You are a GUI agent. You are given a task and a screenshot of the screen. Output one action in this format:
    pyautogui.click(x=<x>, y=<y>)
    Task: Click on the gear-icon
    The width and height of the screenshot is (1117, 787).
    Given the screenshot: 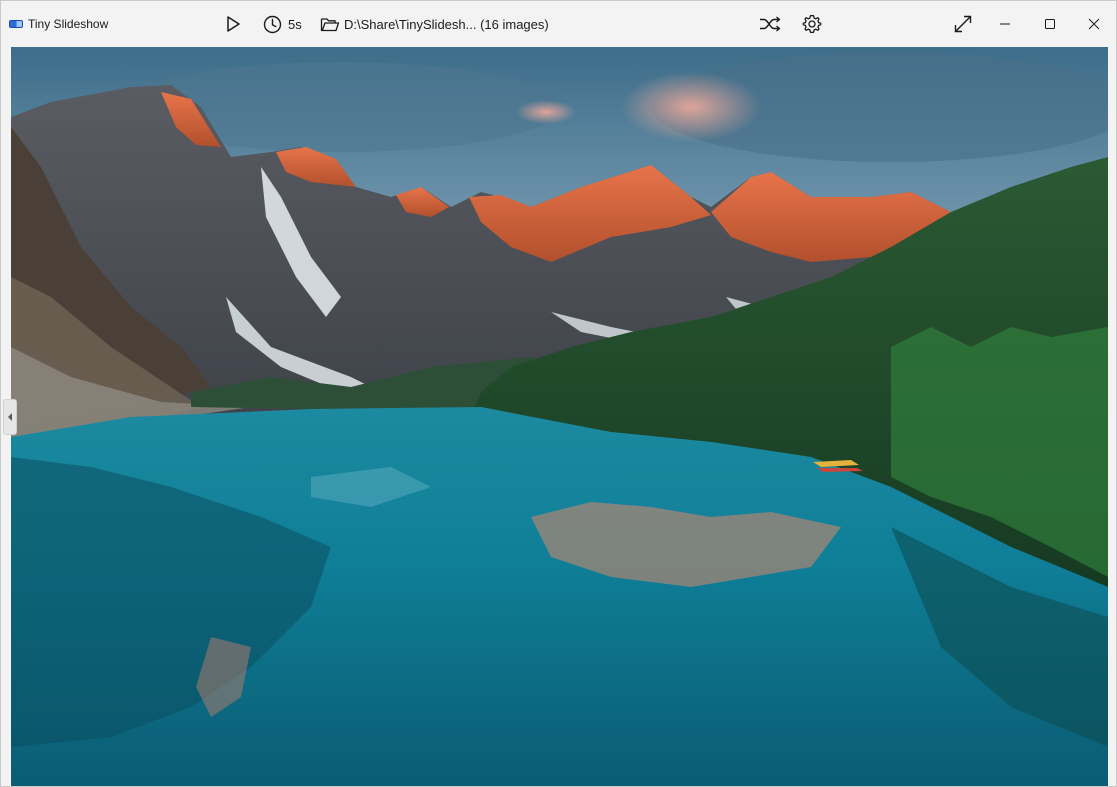 What is the action you would take?
    pyautogui.click(x=812, y=24)
    